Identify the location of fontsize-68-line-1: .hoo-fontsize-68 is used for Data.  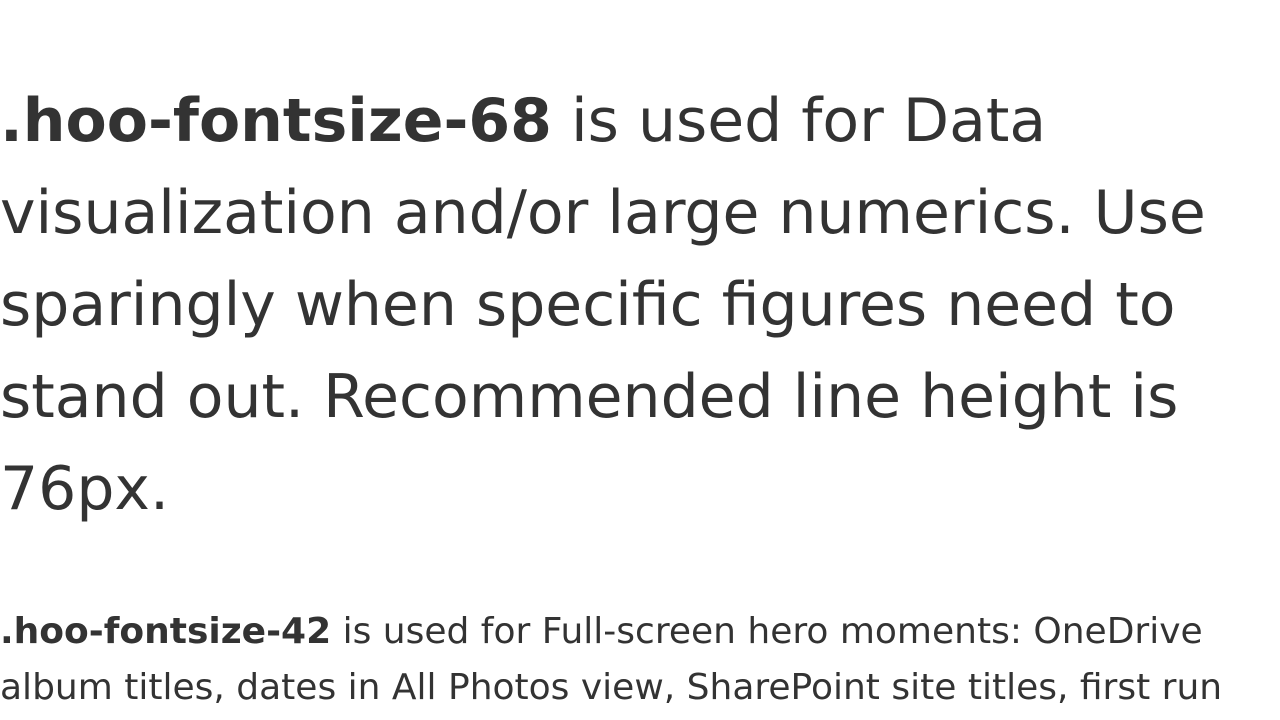
(603, 121).